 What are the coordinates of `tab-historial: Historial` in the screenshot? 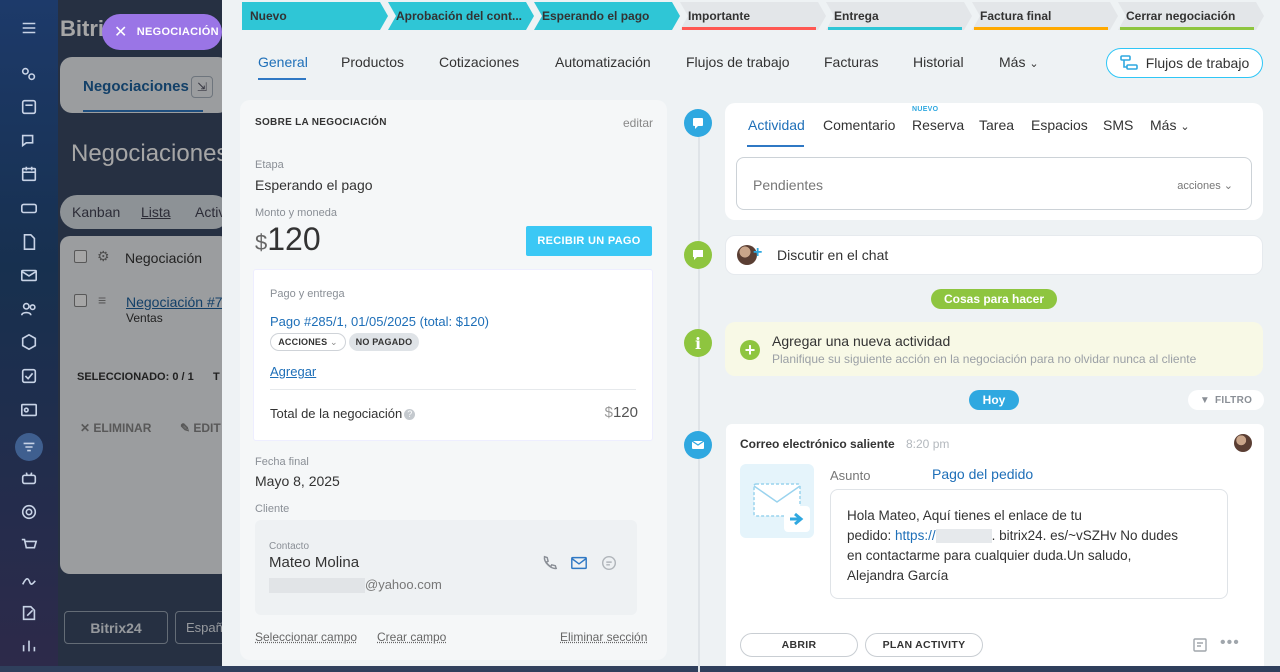 It's located at (938, 62).